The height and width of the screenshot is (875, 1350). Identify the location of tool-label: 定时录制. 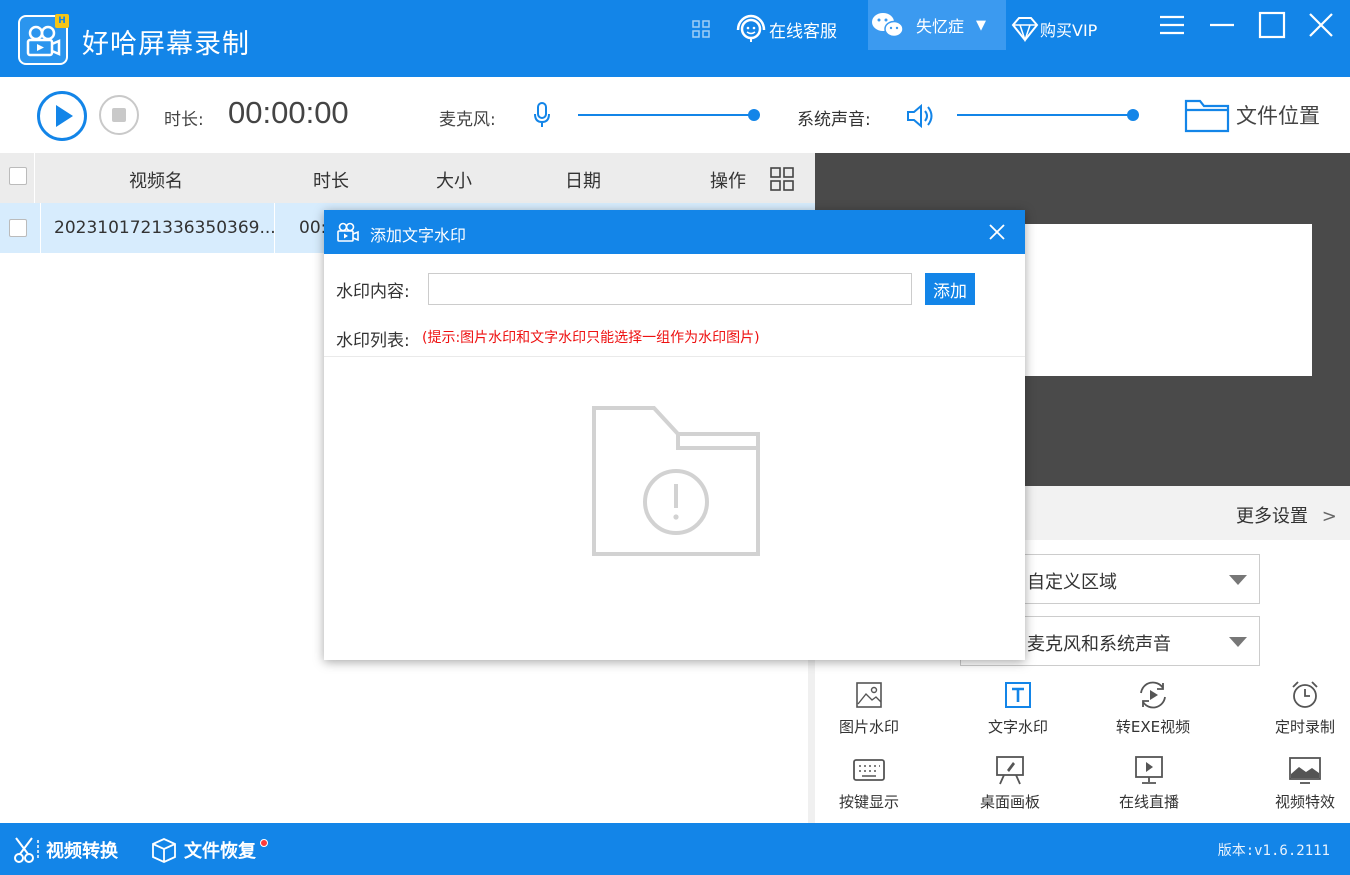
(1304, 727).